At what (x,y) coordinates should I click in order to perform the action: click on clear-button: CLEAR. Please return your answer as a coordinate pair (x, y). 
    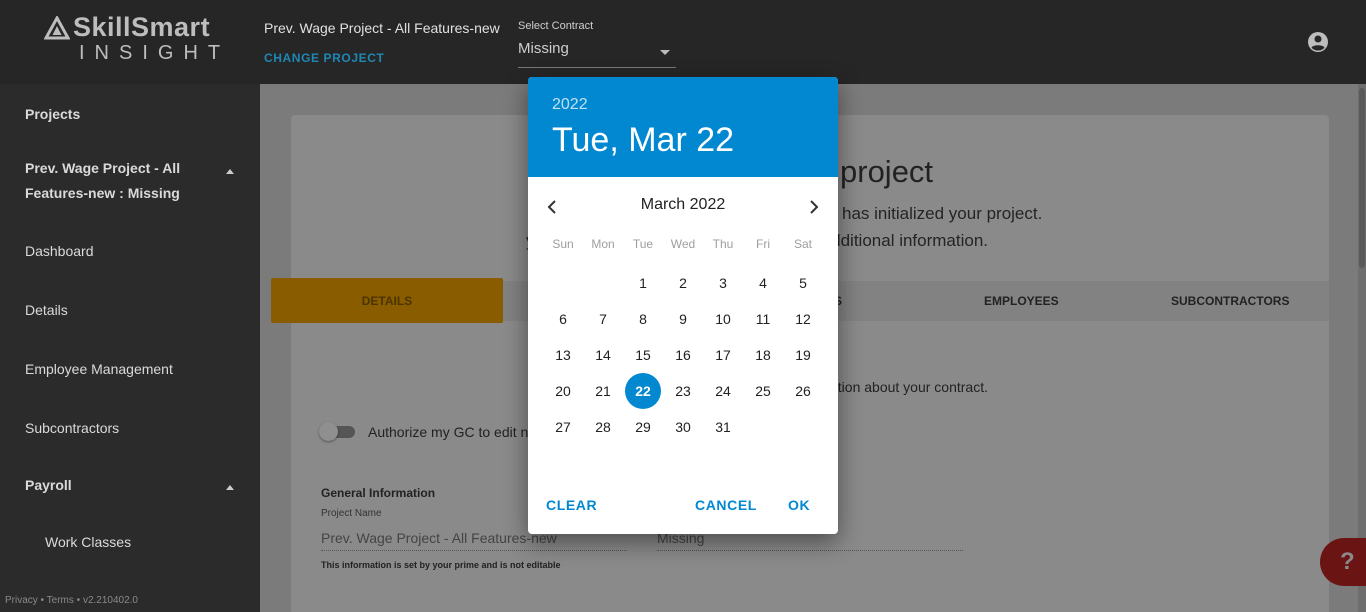
    Looking at the image, I should click on (571, 505).